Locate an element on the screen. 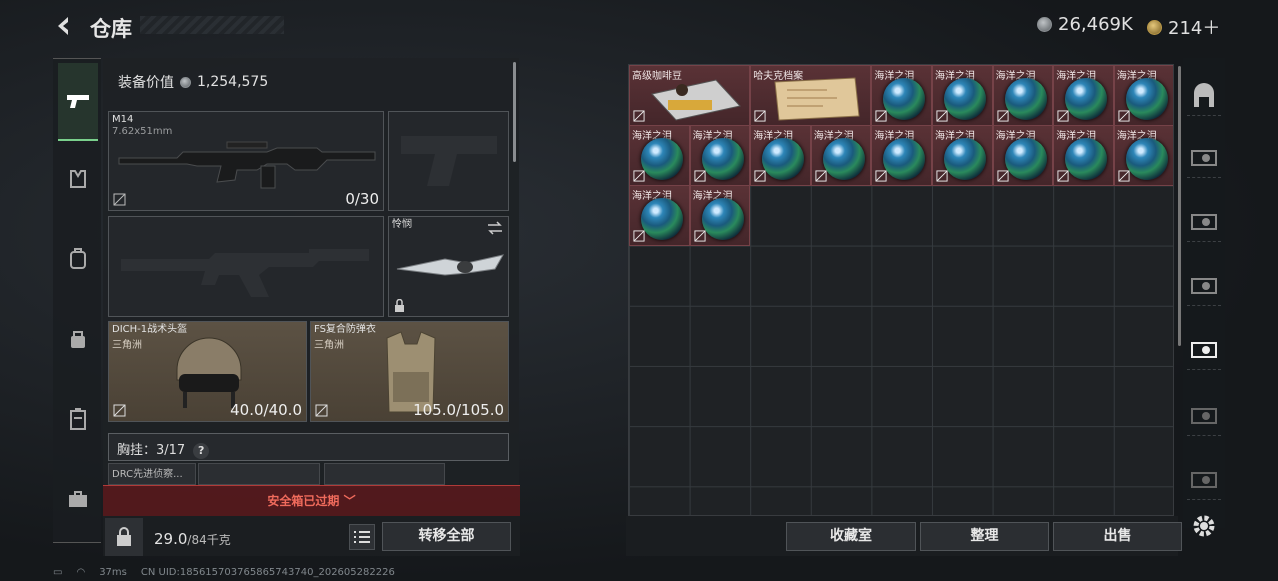 The height and width of the screenshot is (581, 1278). rifle-tab is located at coordinates (78, 102).